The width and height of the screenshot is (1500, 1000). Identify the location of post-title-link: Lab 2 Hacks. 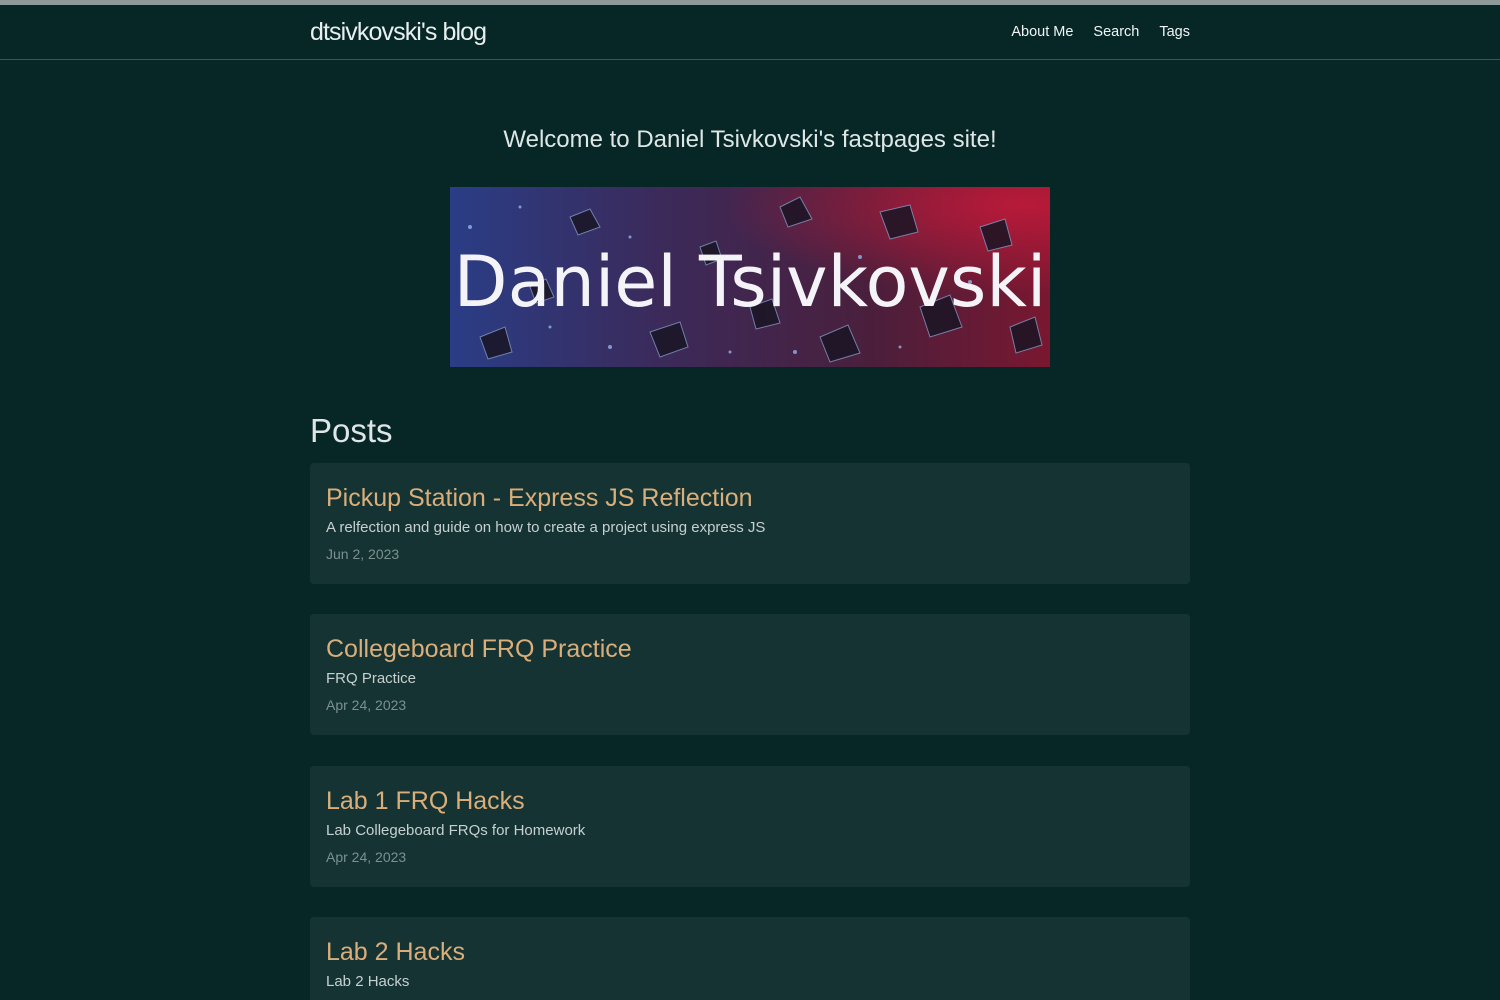
(395, 952).